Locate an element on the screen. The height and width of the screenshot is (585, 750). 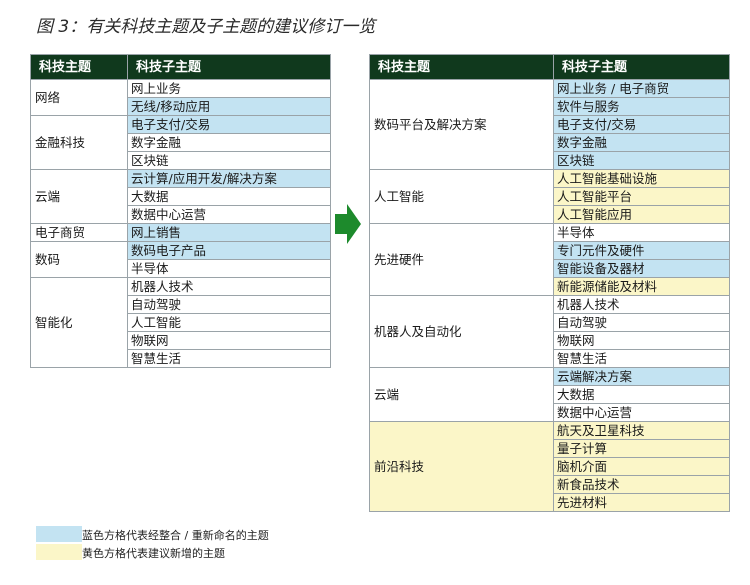
table-row: 智能化 机器人技术 is located at coordinates (180, 322).